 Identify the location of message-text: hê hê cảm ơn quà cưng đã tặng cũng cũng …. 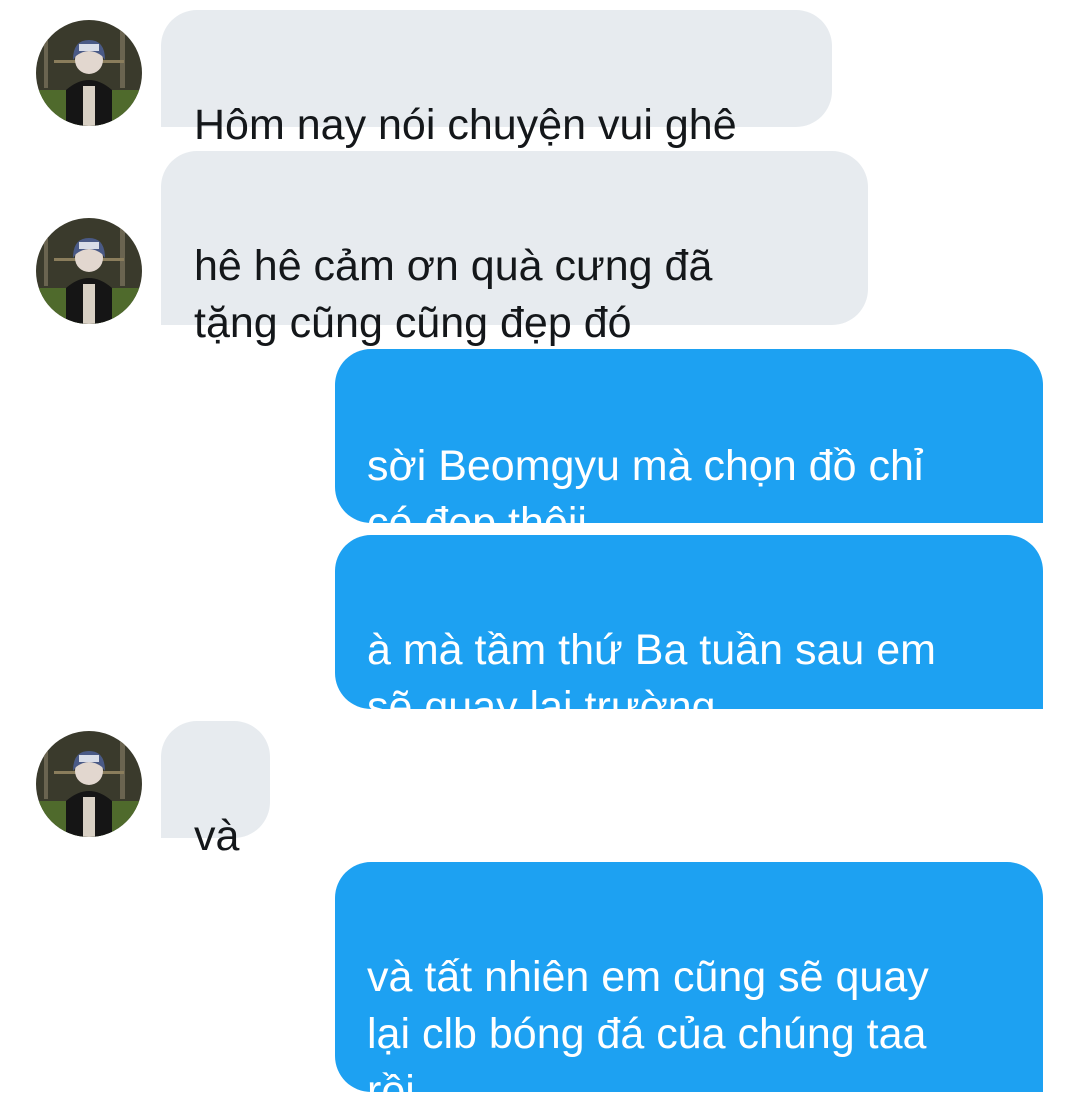
(453, 294).